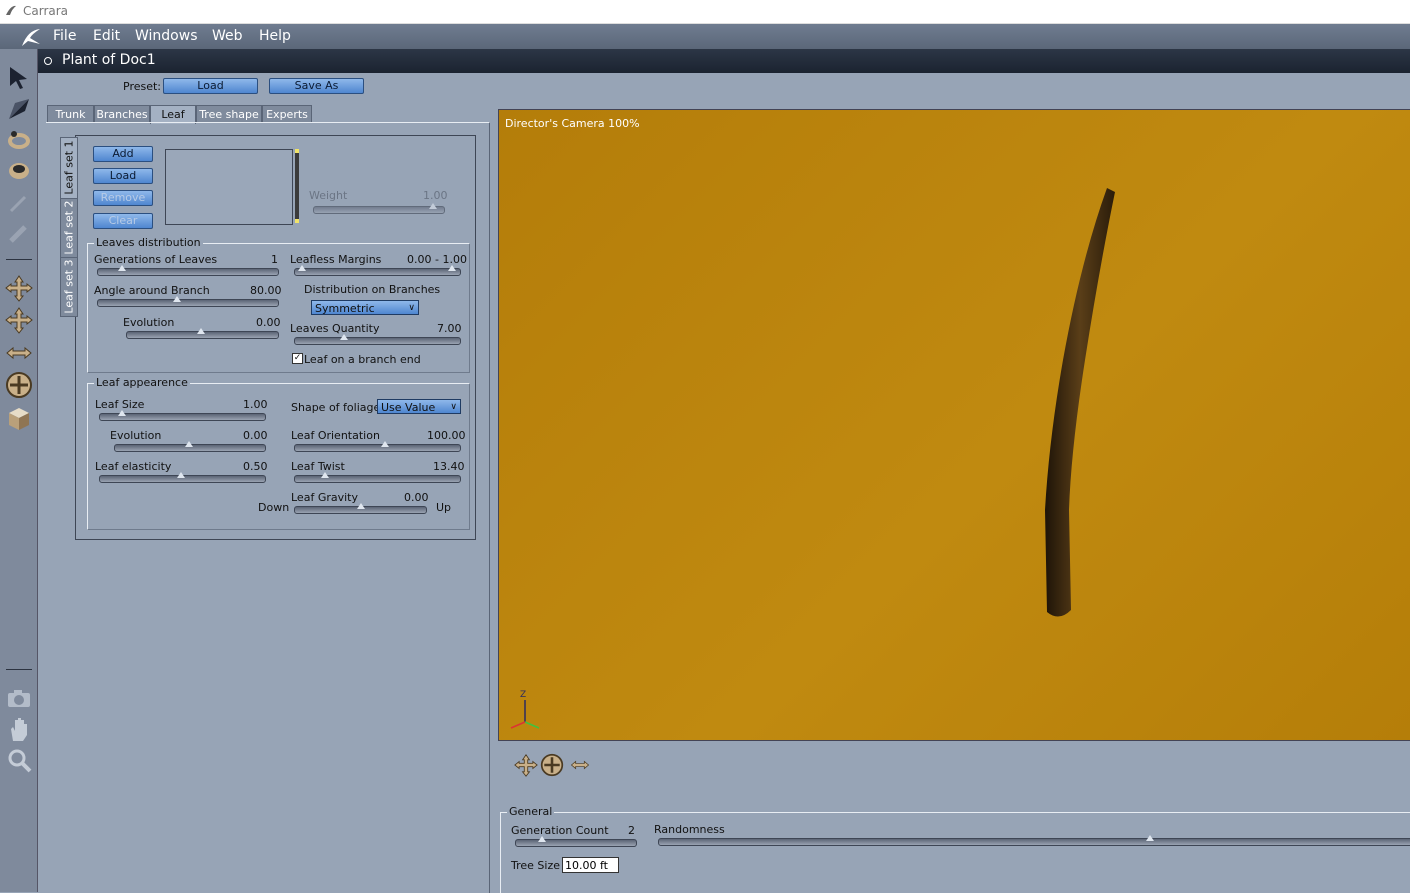  Describe the element at coordinates (526, 765) in the screenshot. I see `viewport-move-icon` at that location.